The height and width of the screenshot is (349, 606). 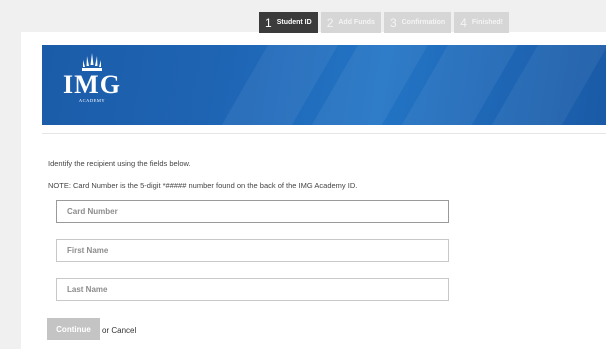 What do you see at coordinates (252, 289) in the screenshot?
I see `last-name-input` at bounding box center [252, 289].